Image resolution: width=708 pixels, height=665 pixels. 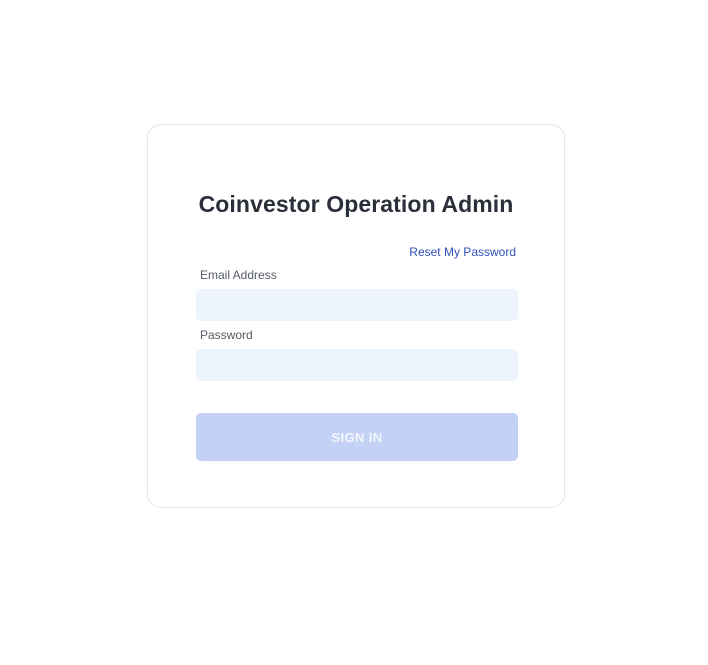 What do you see at coordinates (357, 365) in the screenshot?
I see `password-field` at bounding box center [357, 365].